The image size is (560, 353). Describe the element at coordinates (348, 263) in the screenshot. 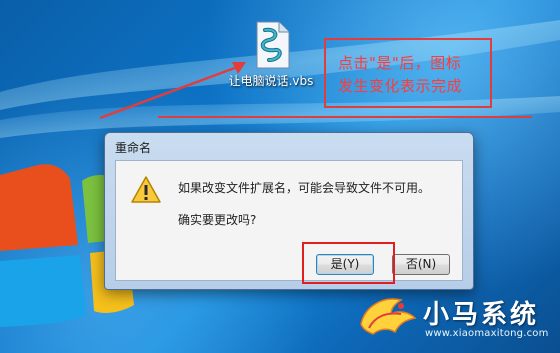

I see `yes-button-highlight` at that location.